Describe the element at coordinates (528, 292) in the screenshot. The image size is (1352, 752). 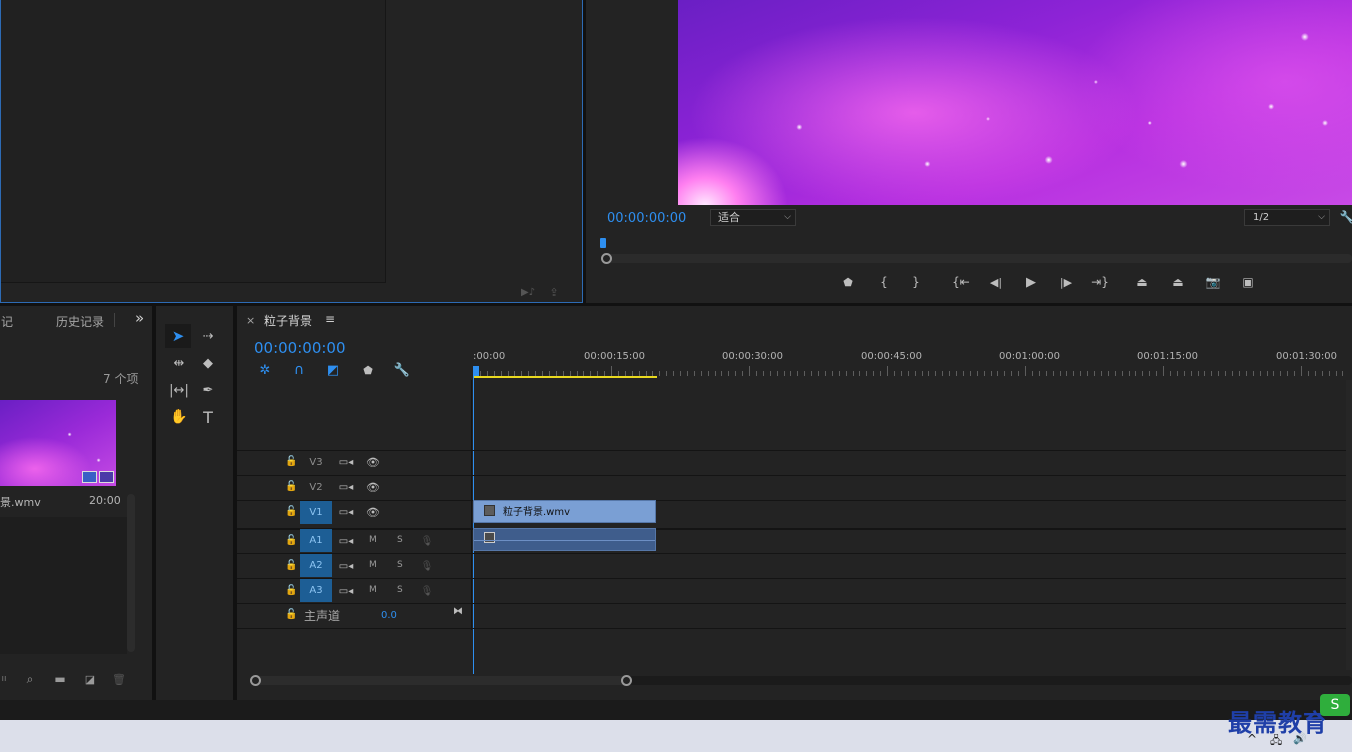
I see `drag-audio-icon: ▶♪` at that location.